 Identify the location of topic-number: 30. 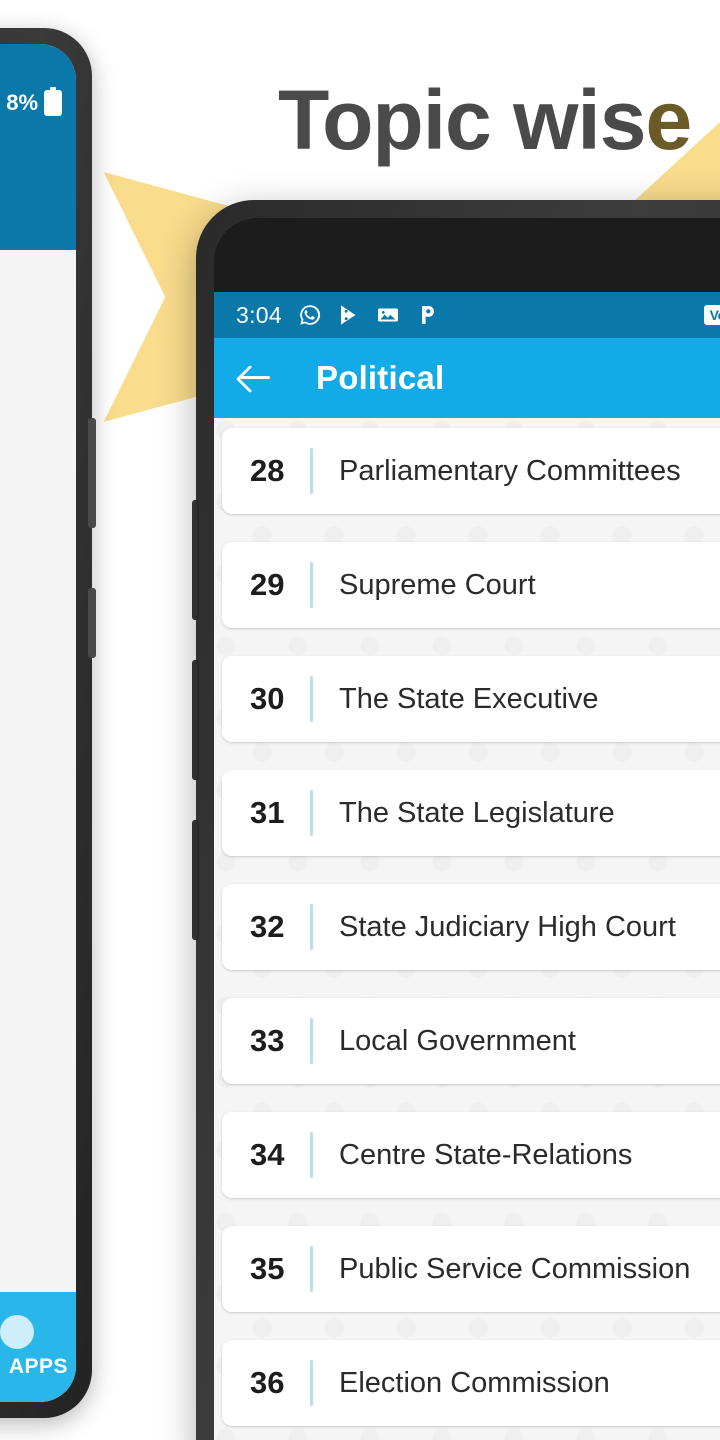
(267, 698).